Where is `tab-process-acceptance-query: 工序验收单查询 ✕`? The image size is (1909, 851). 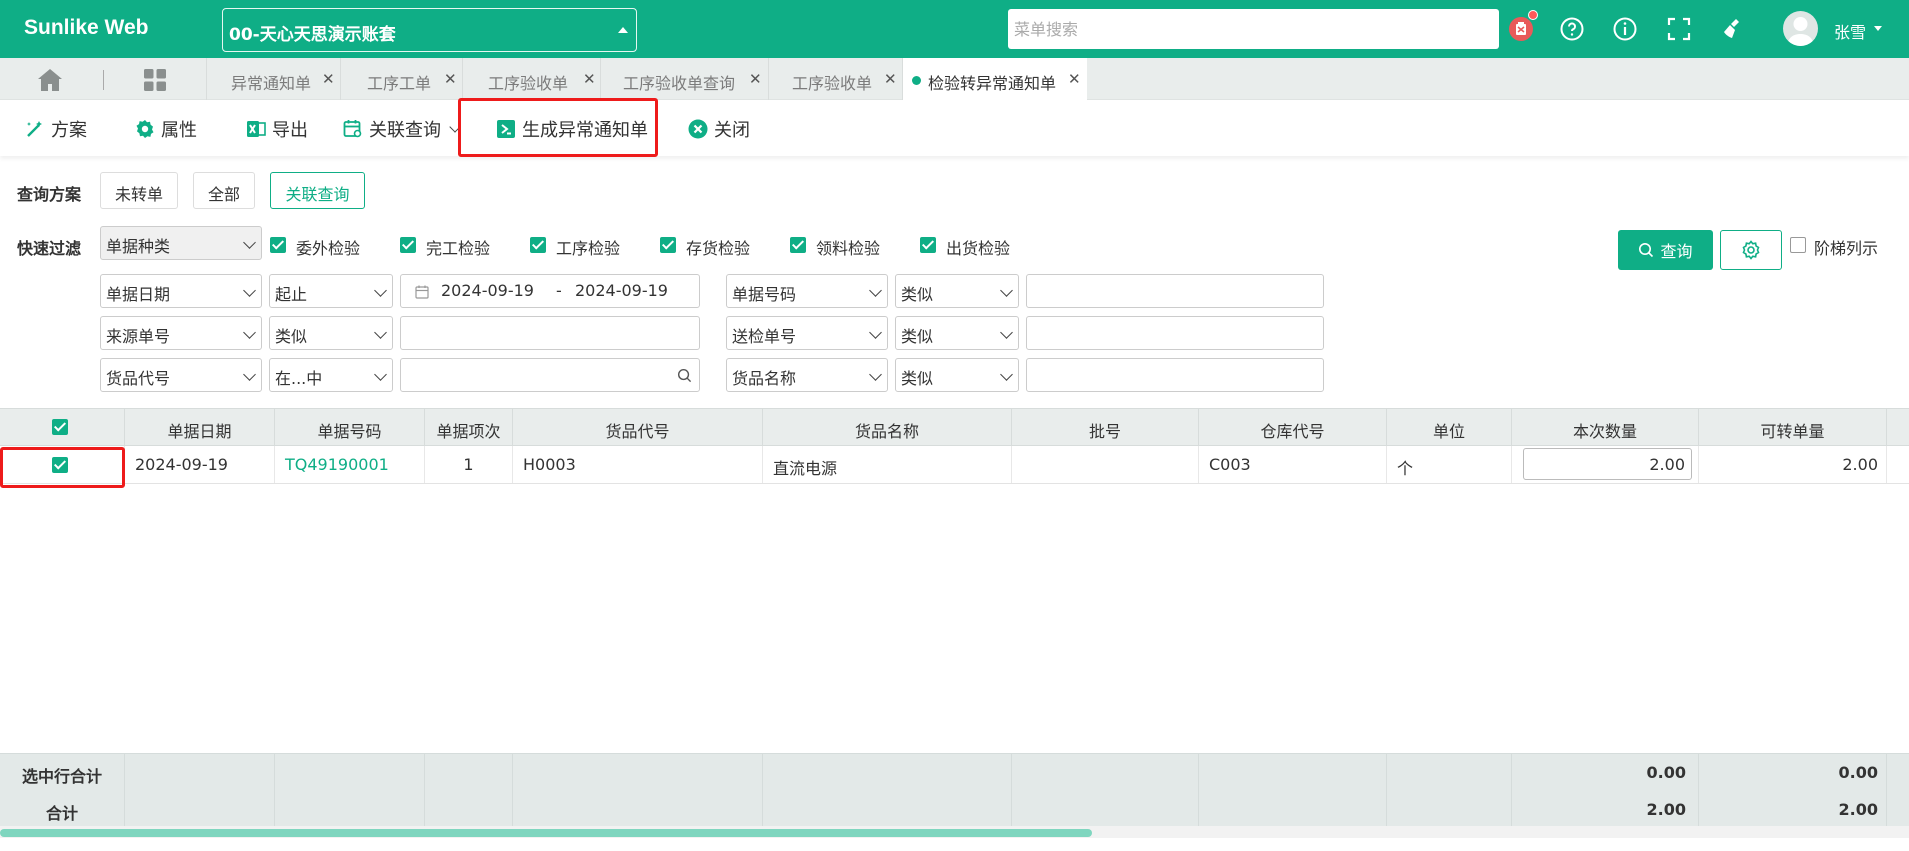
tab-process-acceptance-query: 工序验收单查询 ✕ is located at coordinates (684, 79).